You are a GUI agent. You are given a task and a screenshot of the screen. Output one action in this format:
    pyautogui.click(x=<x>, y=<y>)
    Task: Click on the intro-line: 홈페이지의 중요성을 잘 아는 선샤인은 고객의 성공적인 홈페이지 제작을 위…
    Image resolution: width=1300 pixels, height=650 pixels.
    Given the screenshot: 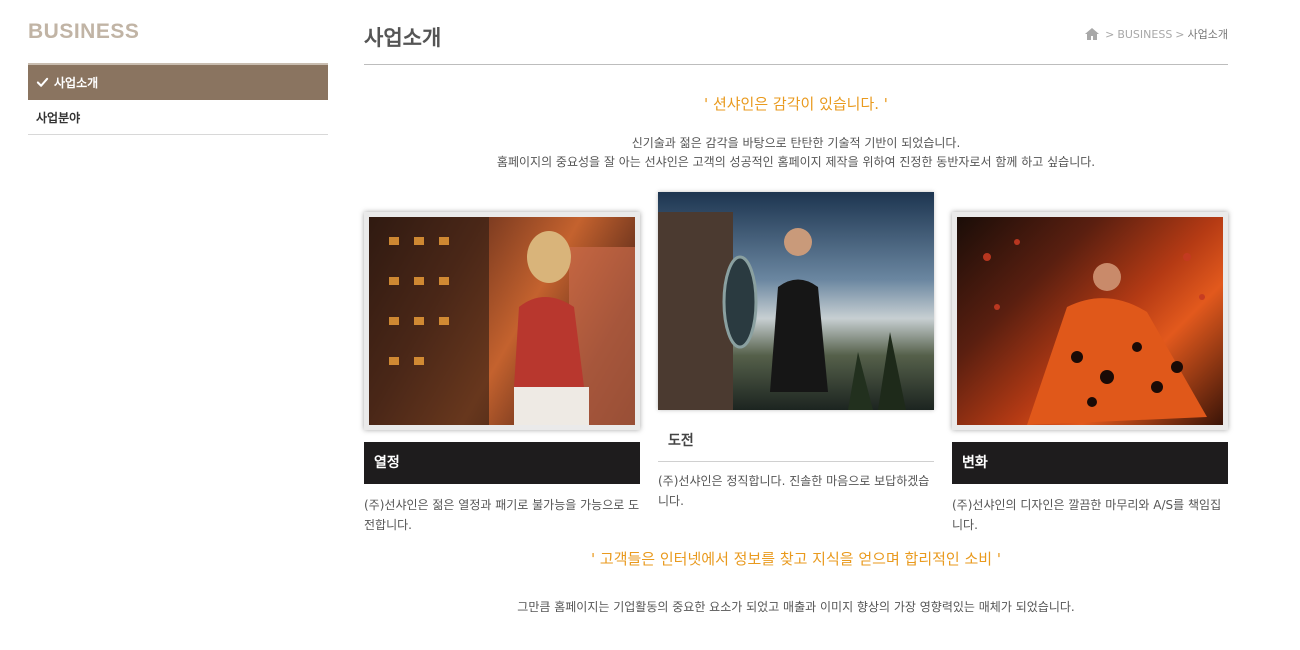 What is the action you would take?
    pyautogui.click(x=796, y=162)
    